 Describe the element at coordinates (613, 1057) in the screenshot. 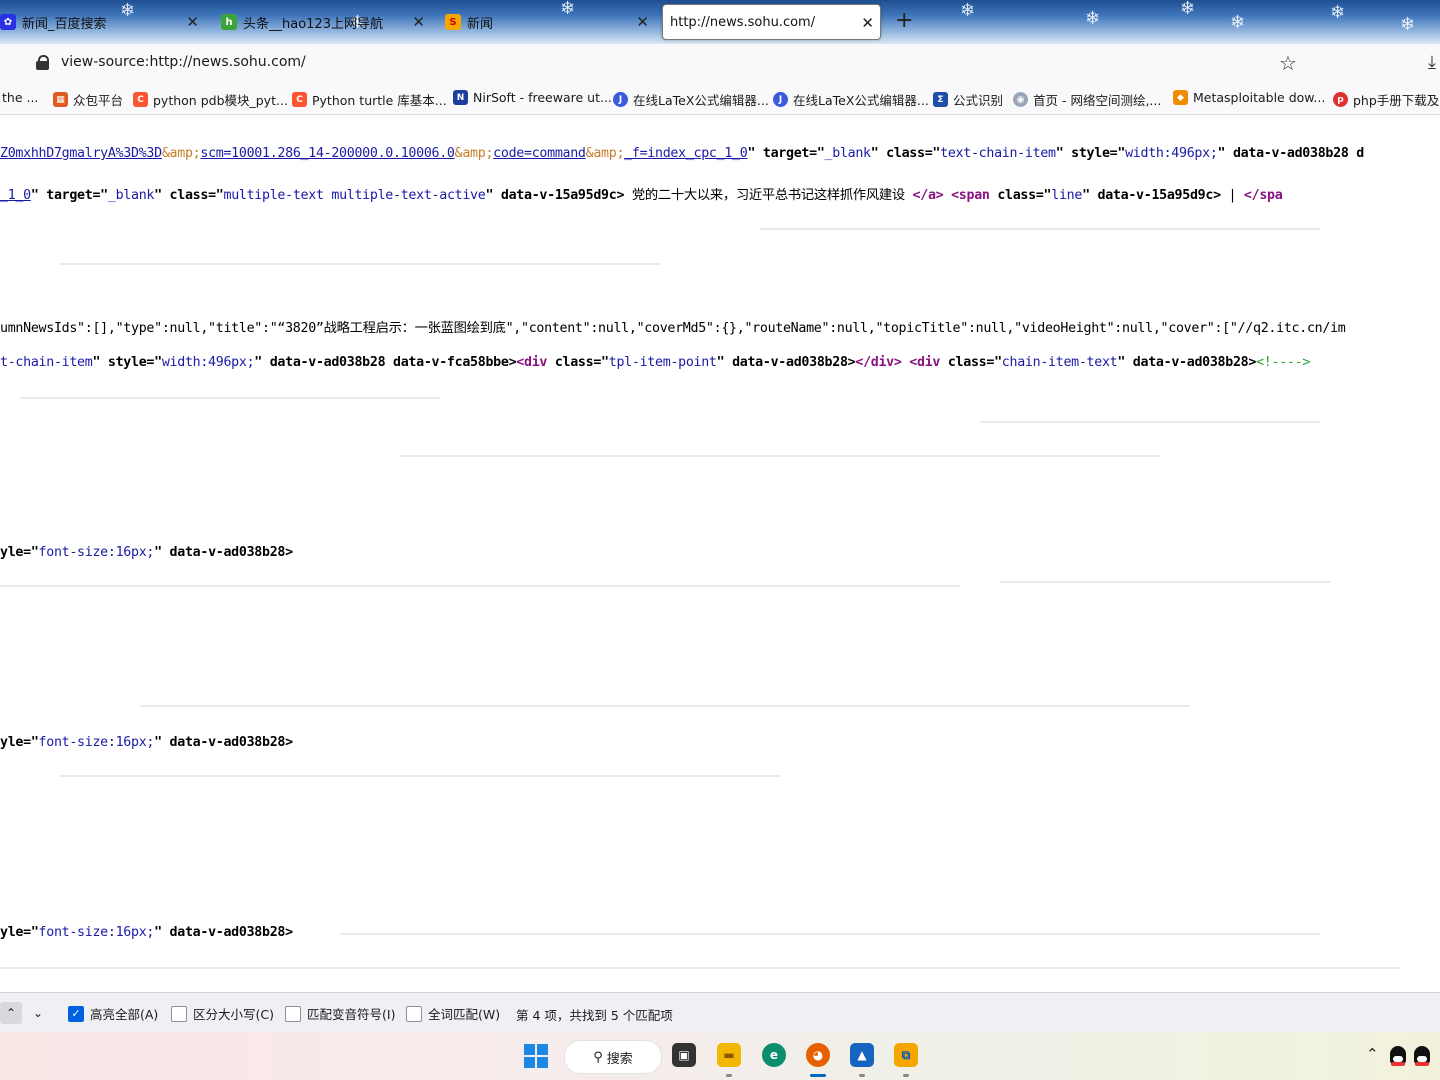

I see `taskbar-search-button: ⚲ 搜索` at that location.